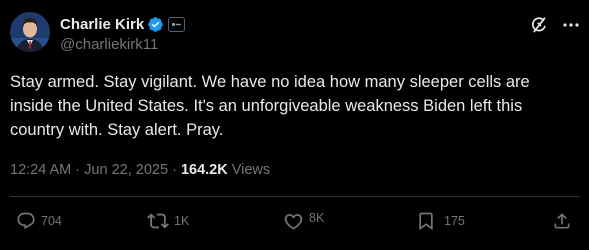  Describe the element at coordinates (117, 130) in the screenshot. I see `tweet-text-line: country with. Stay alert. Pray.` at that location.